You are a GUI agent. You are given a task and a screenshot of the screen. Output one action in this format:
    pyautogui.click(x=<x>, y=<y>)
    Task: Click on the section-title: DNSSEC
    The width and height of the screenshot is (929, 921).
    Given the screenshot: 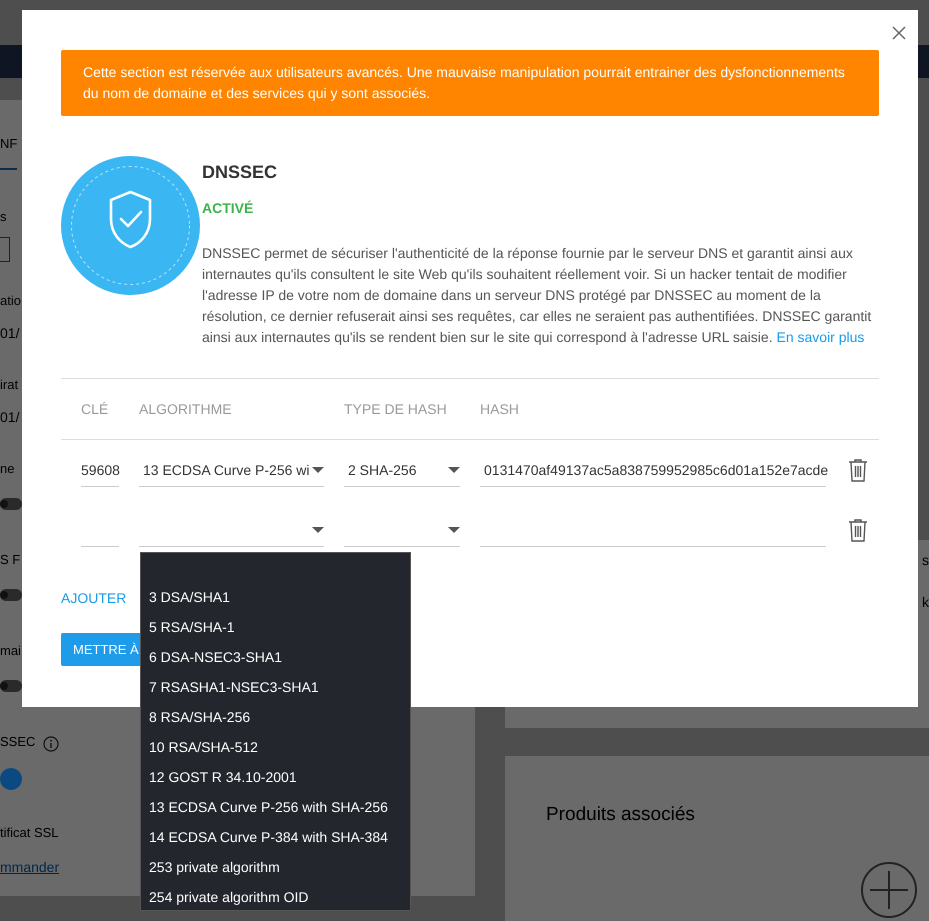 What is the action you would take?
    pyautogui.click(x=240, y=172)
    